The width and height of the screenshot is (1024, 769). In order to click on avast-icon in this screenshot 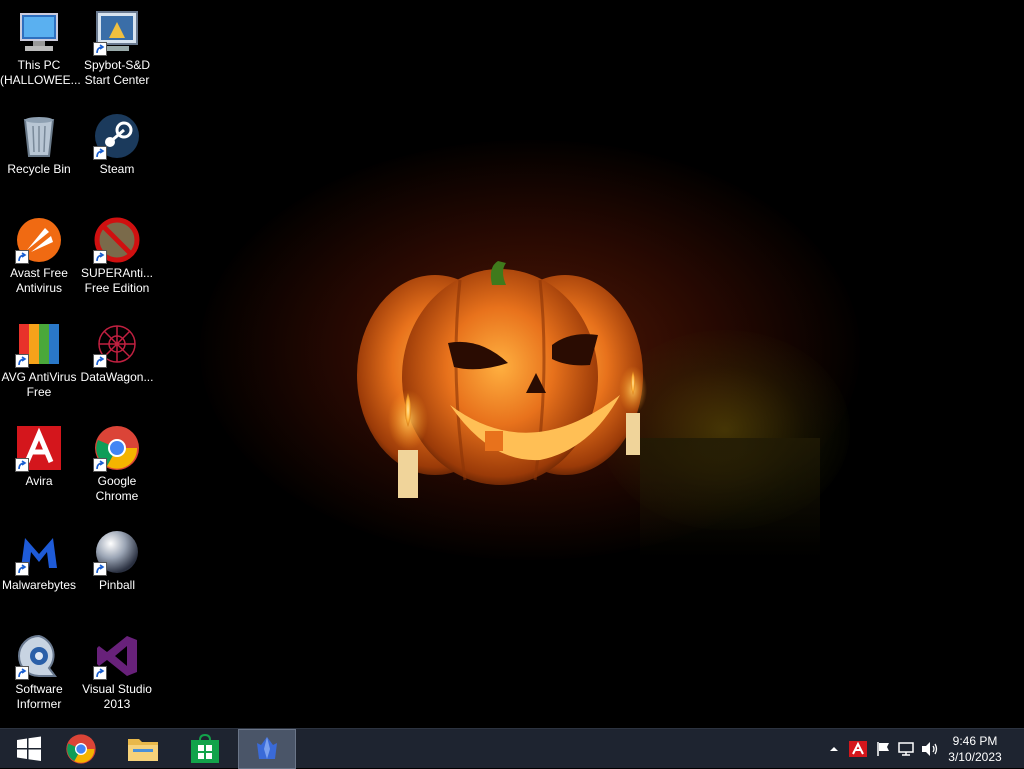, I will do `click(39, 240)`.